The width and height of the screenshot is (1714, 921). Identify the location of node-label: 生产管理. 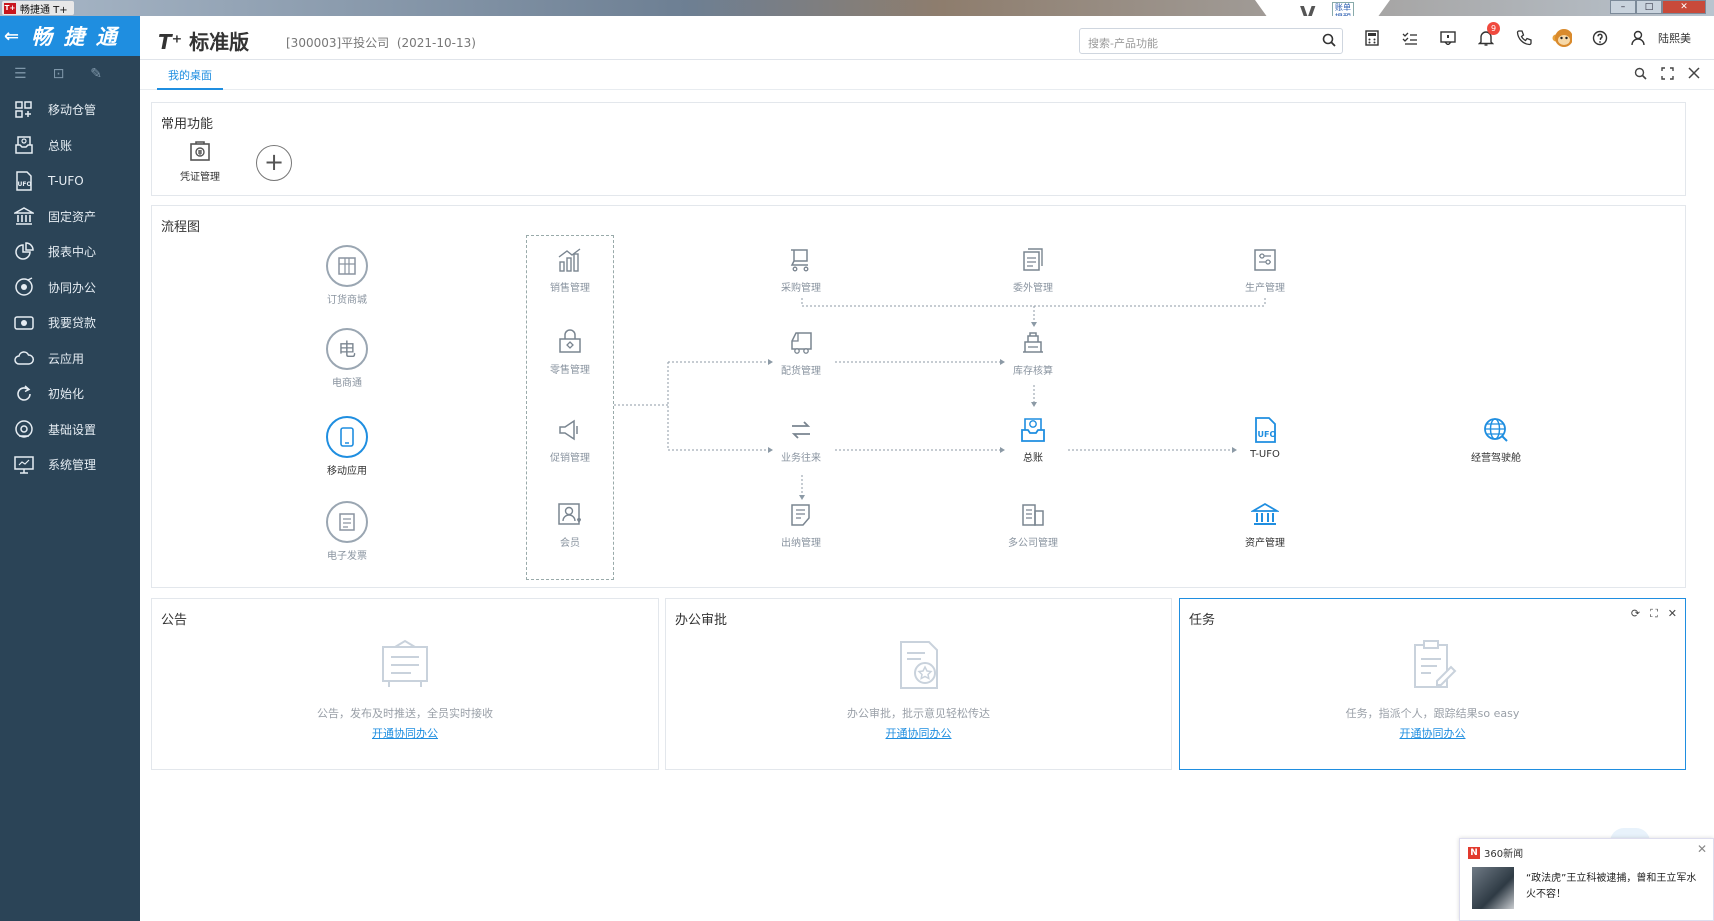
(1265, 288).